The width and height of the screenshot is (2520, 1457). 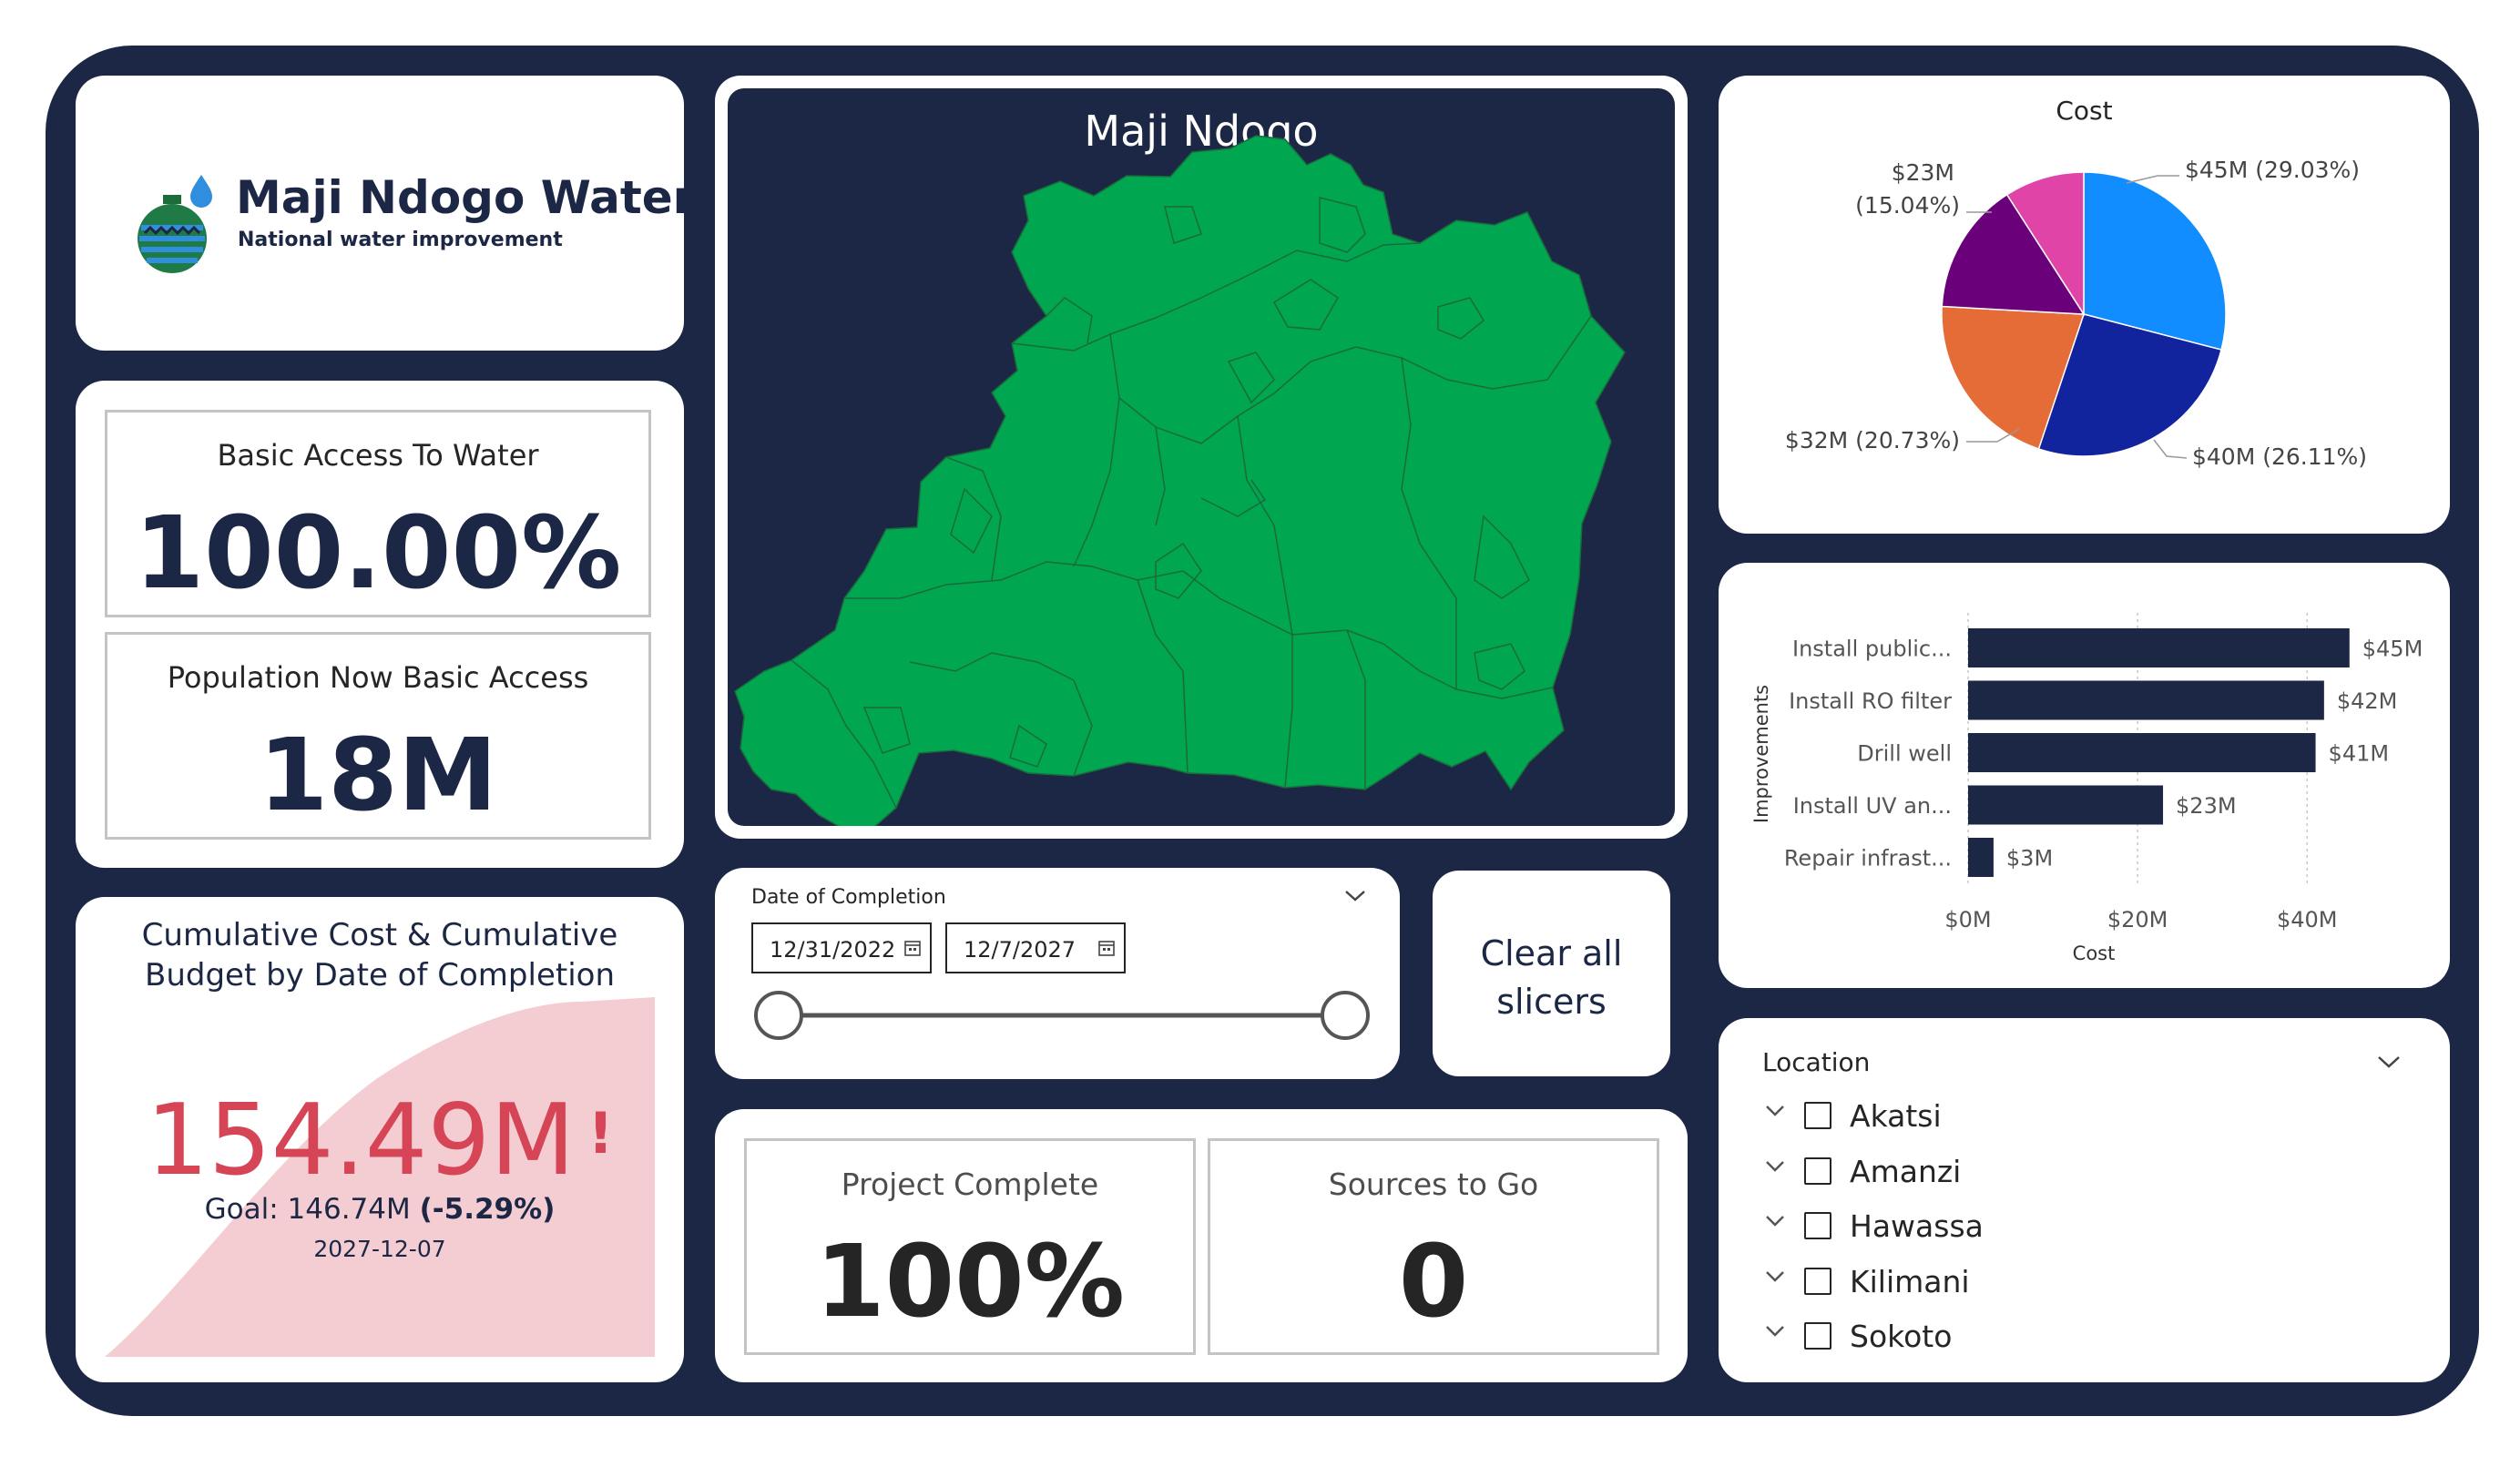 I want to click on location-item-label: Hawassa, so click(x=1917, y=1226).